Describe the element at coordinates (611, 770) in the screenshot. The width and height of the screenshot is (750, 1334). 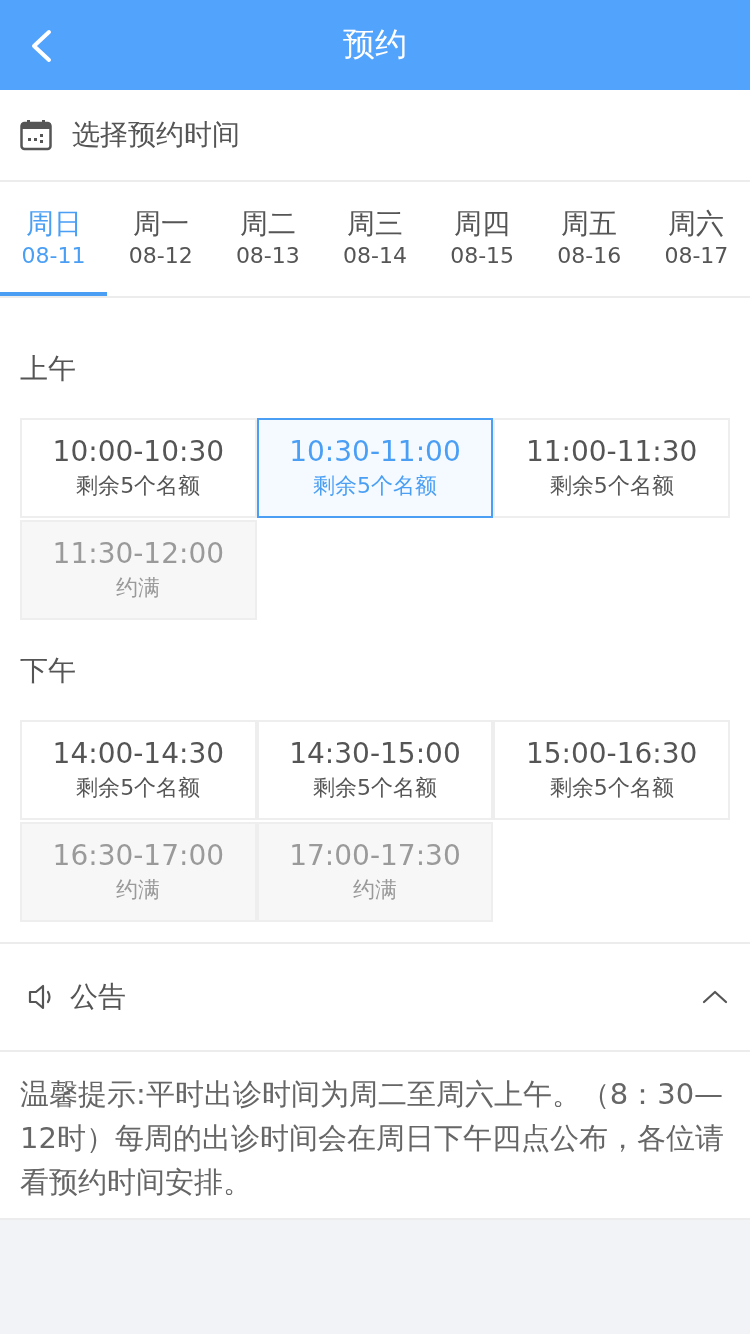
I see `time-slot: 15:00-16:30 剩余5个名额` at that location.